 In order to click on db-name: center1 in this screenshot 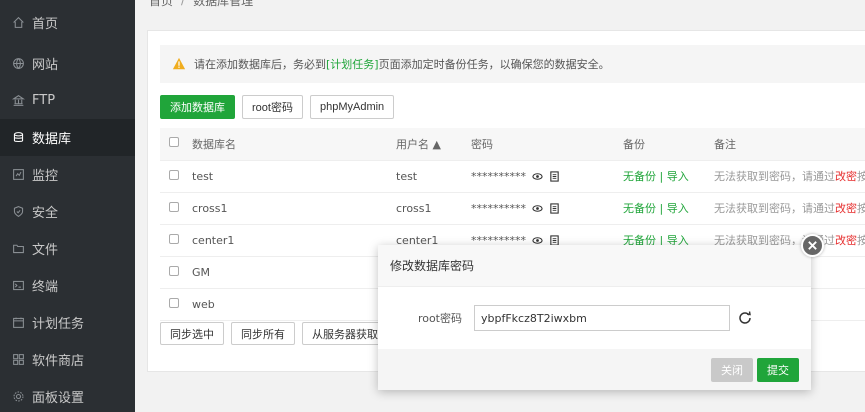, I will do `click(294, 240)`.